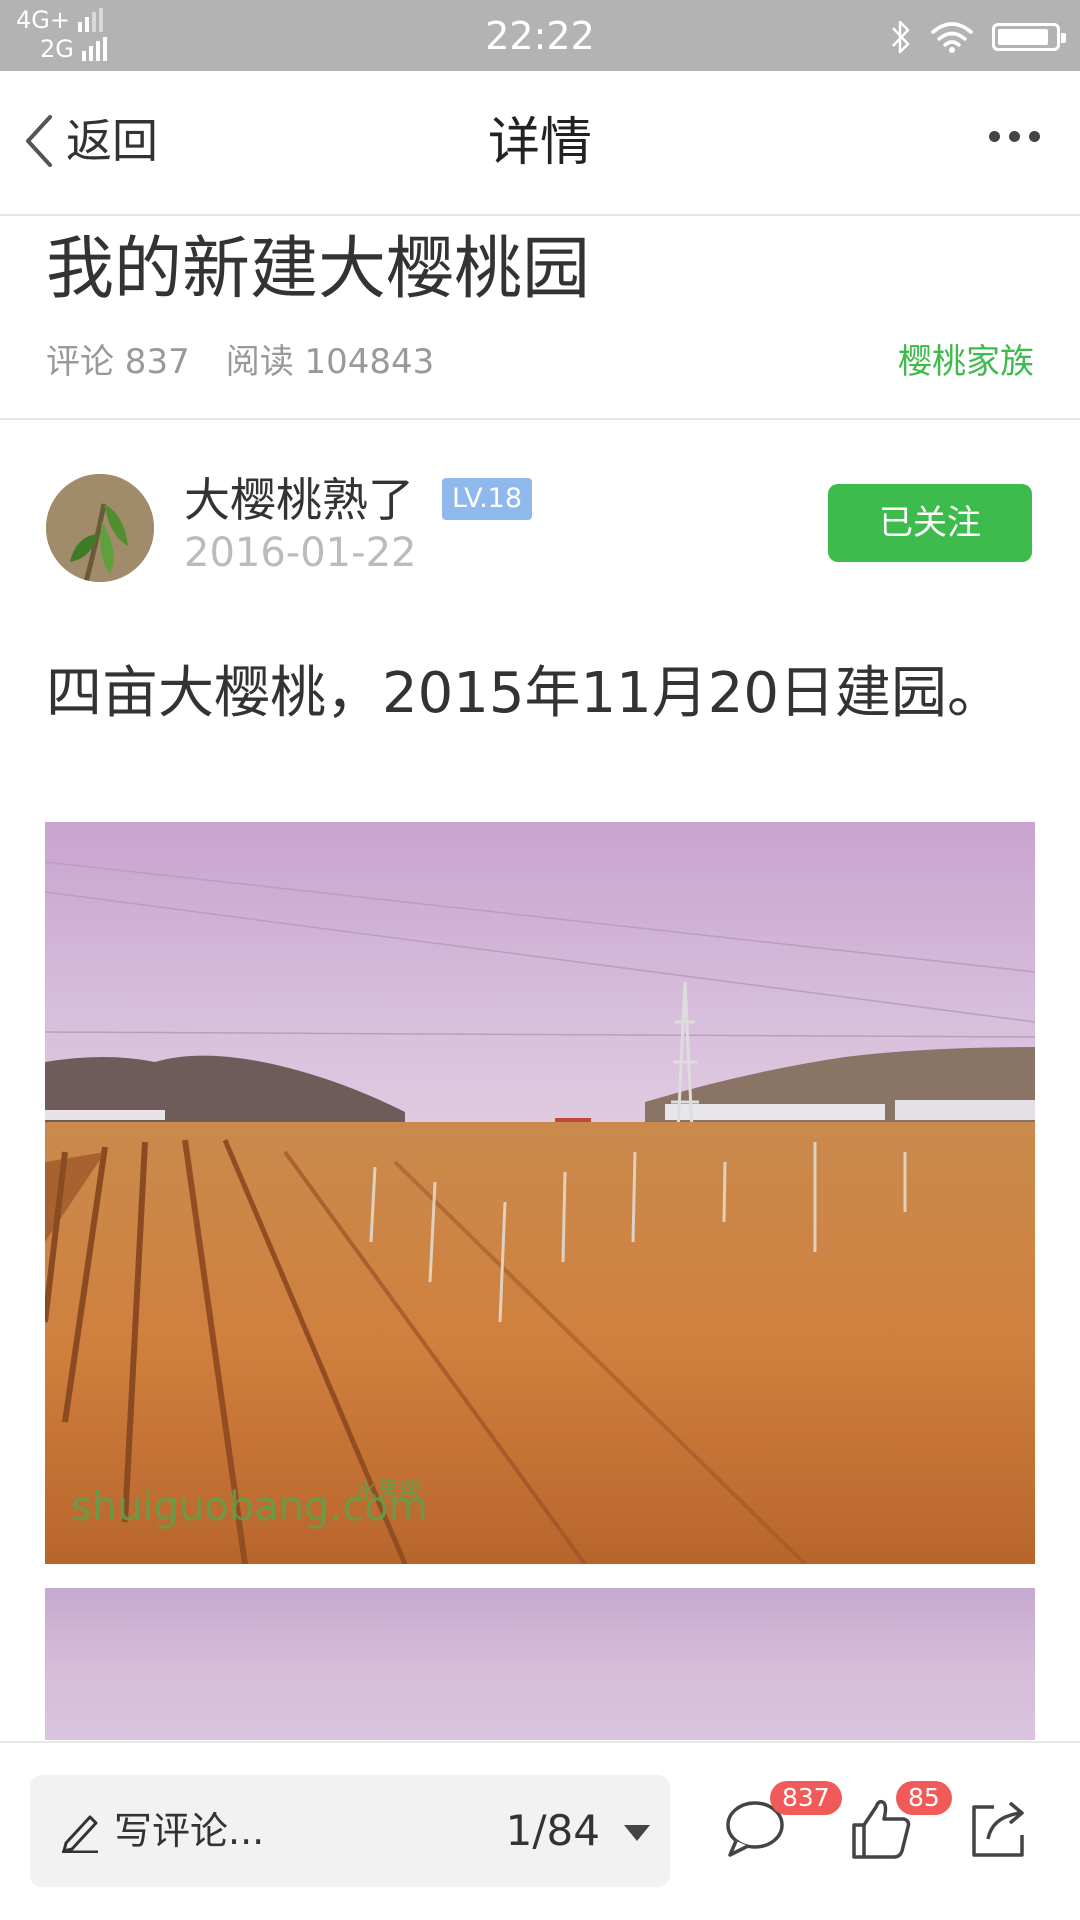  I want to click on comment-count-label: 评论 837, so click(118, 362).